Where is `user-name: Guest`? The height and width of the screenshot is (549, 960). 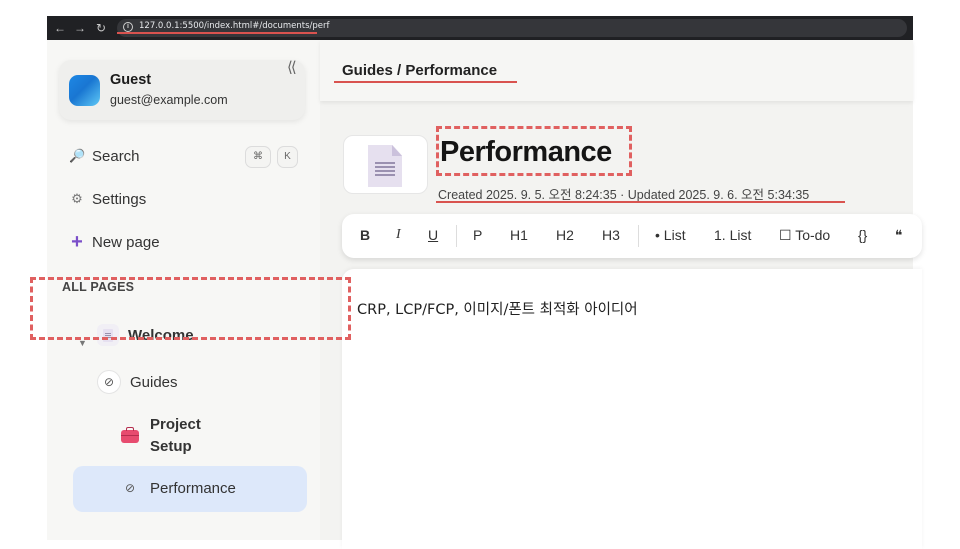 user-name: Guest is located at coordinates (131, 80).